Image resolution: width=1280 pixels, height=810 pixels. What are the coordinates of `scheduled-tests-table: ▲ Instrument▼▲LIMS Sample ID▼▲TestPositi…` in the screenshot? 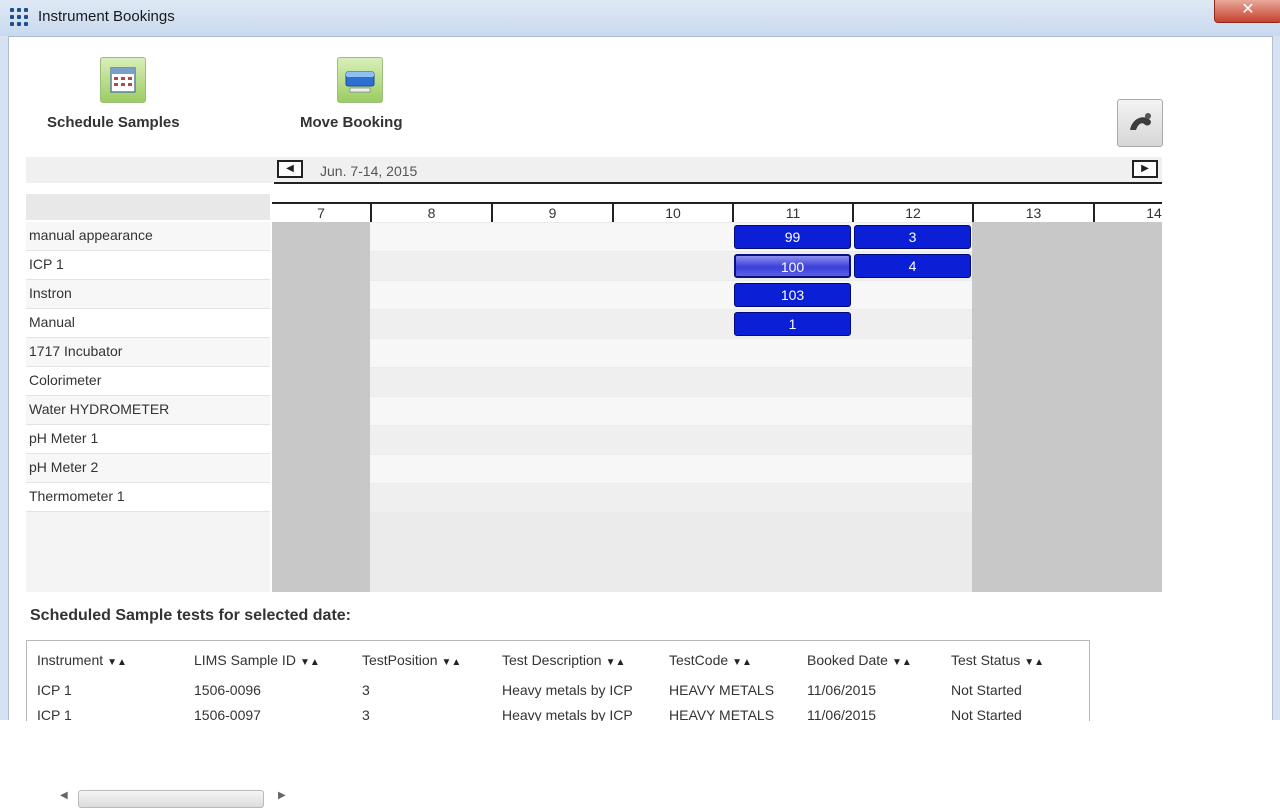 It's located at (558, 680).